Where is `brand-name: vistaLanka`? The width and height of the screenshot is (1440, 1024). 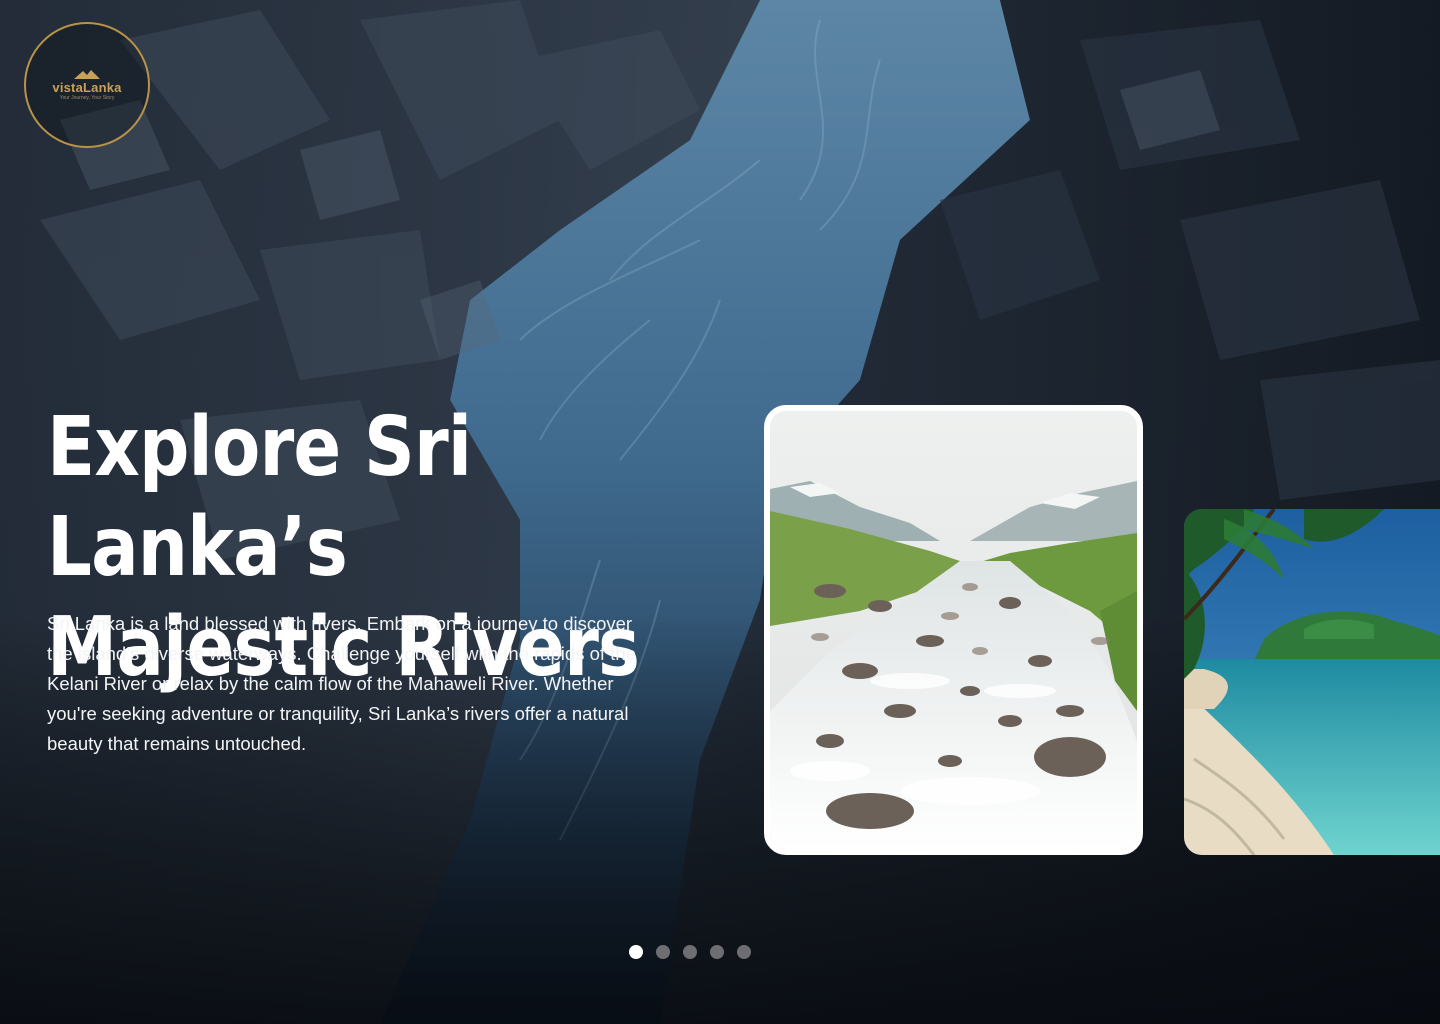 brand-name: vistaLanka is located at coordinates (87, 87).